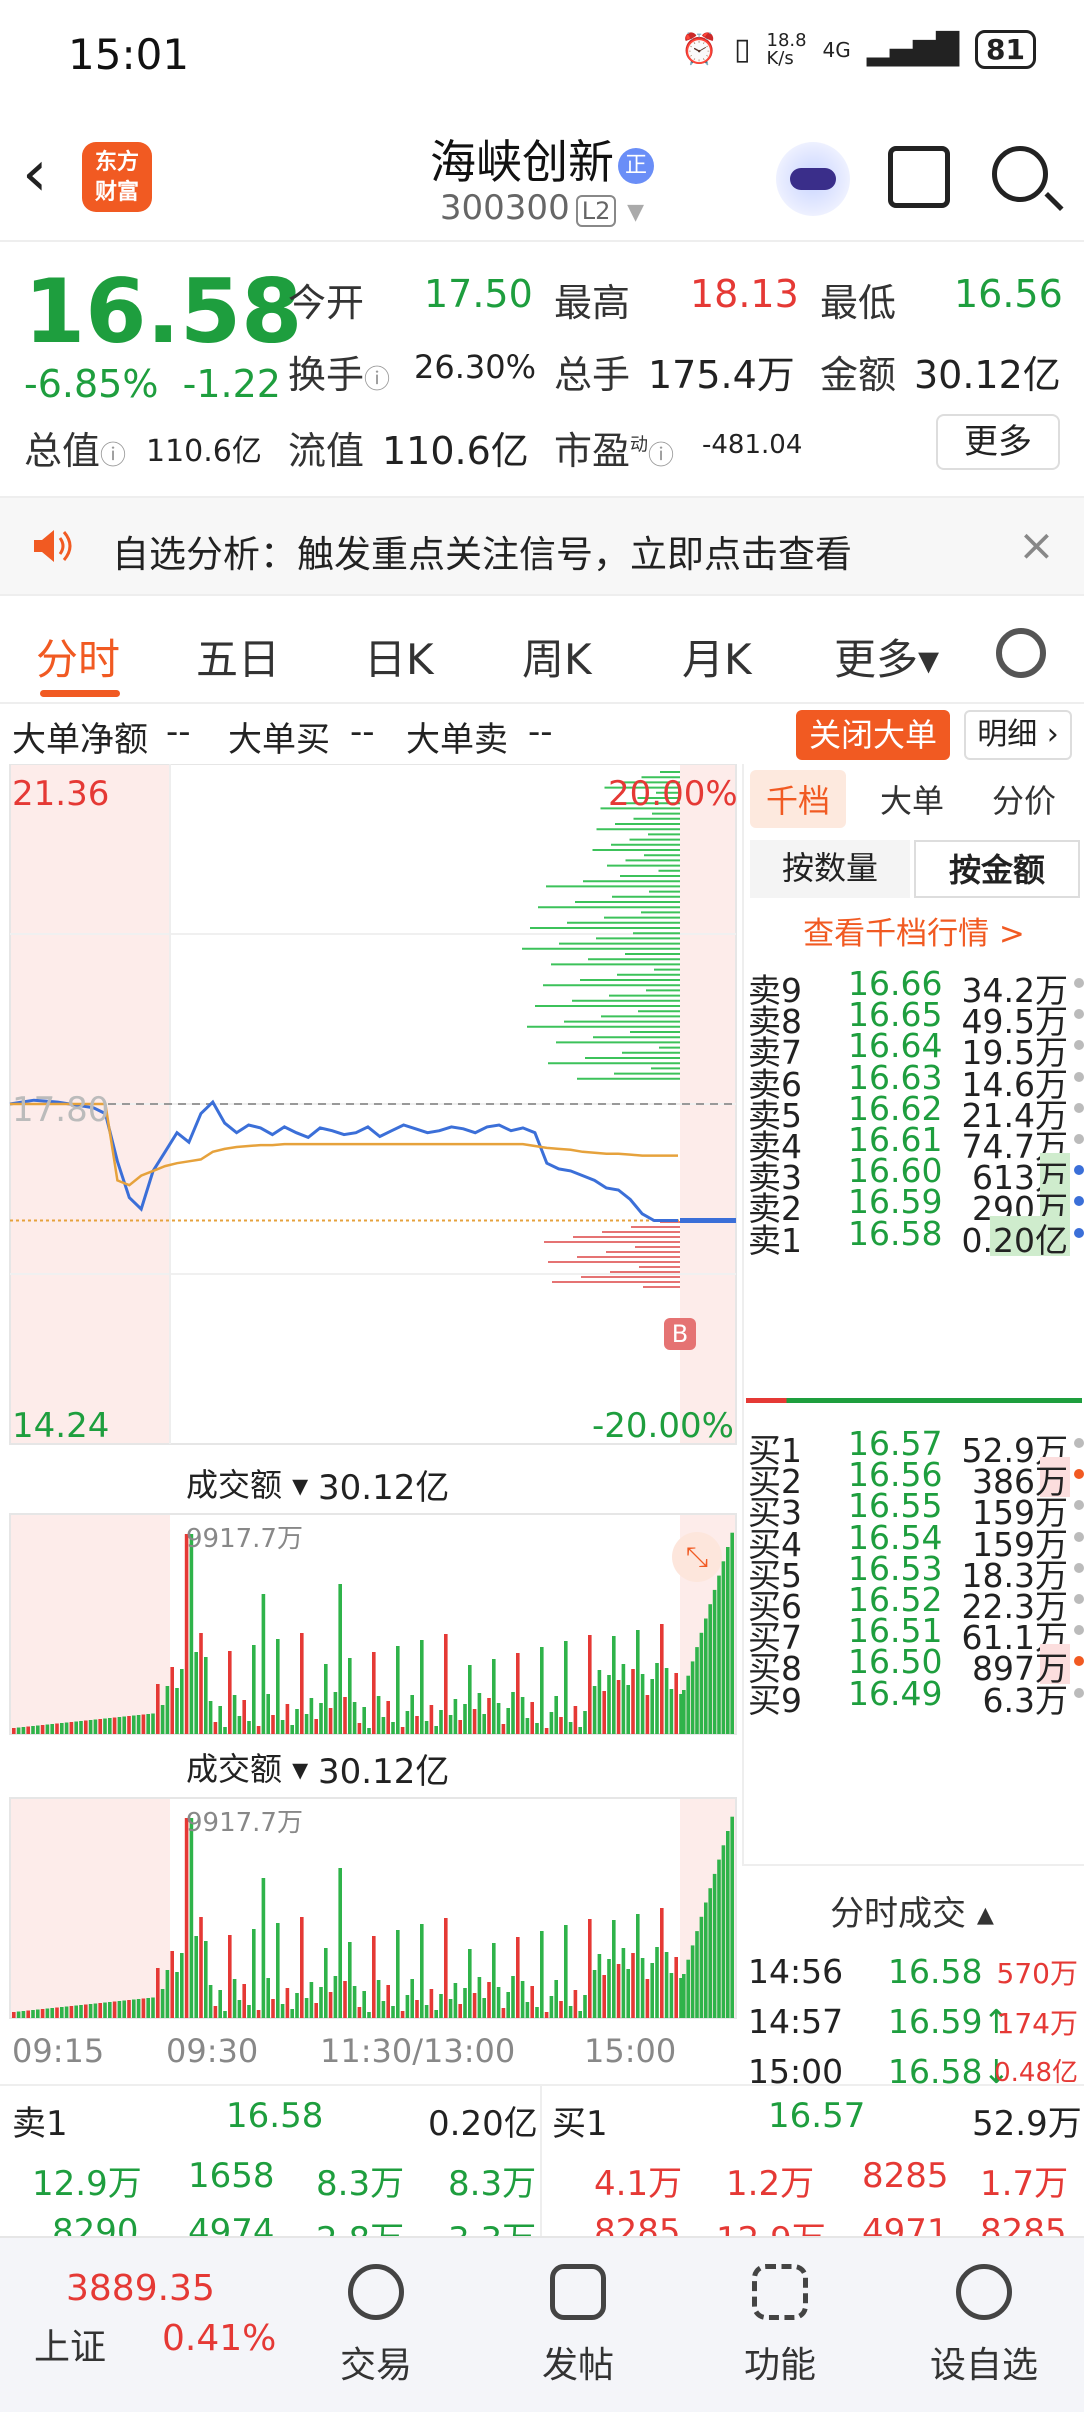 Image resolution: width=1084 pixels, height=2412 pixels. Describe the element at coordinates (796, 1971) in the screenshot. I see `tick-time: 14:56` at that location.